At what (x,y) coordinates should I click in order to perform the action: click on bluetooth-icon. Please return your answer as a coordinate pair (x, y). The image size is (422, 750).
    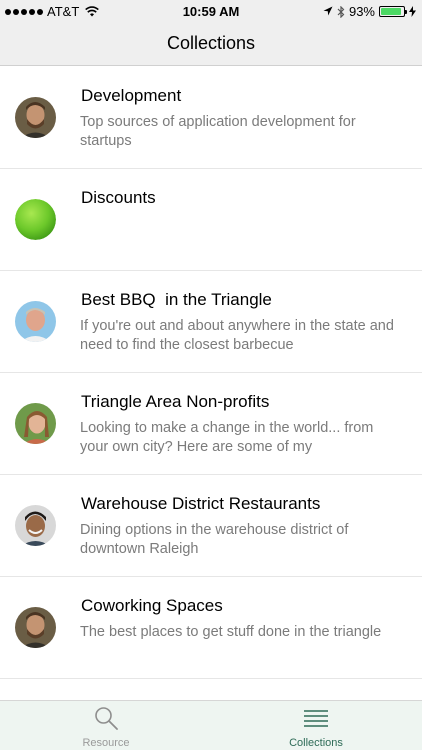
    Looking at the image, I should click on (341, 11).